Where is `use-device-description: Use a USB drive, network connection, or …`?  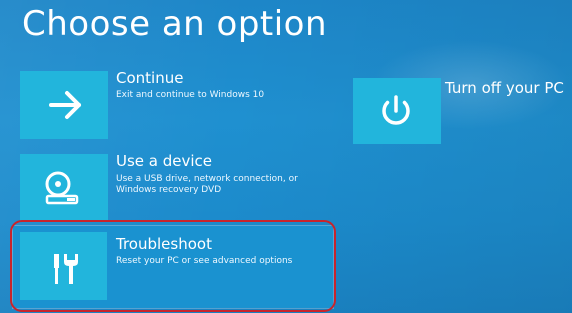 use-device-description: Use a USB drive, network connection, or … is located at coordinates (207, 184).